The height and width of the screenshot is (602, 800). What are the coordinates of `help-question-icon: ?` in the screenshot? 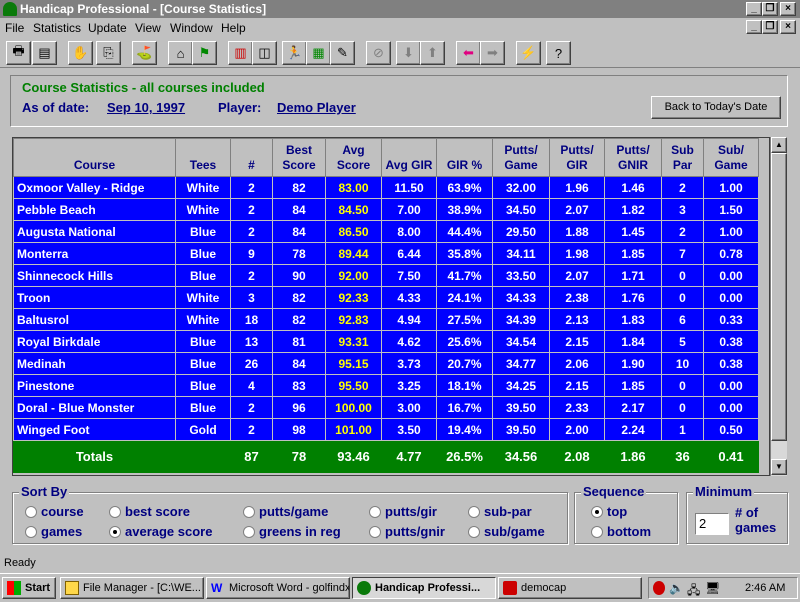 It's located at (558, 53).